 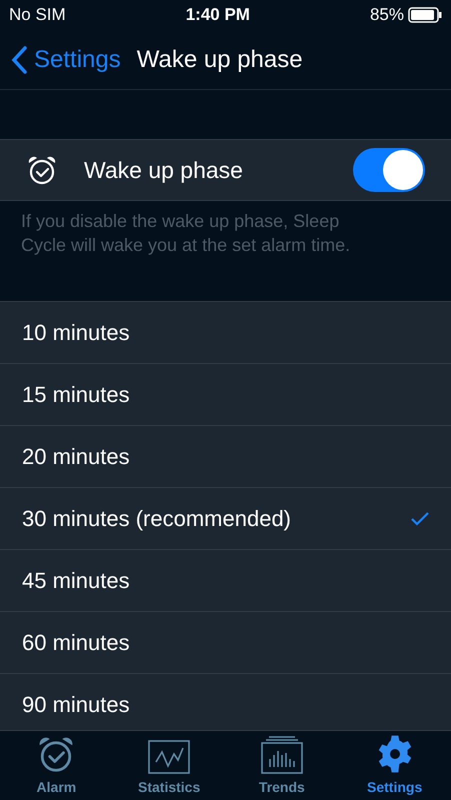 I want to click on duration-option: 10 minutes, so click(x=225, y=333).